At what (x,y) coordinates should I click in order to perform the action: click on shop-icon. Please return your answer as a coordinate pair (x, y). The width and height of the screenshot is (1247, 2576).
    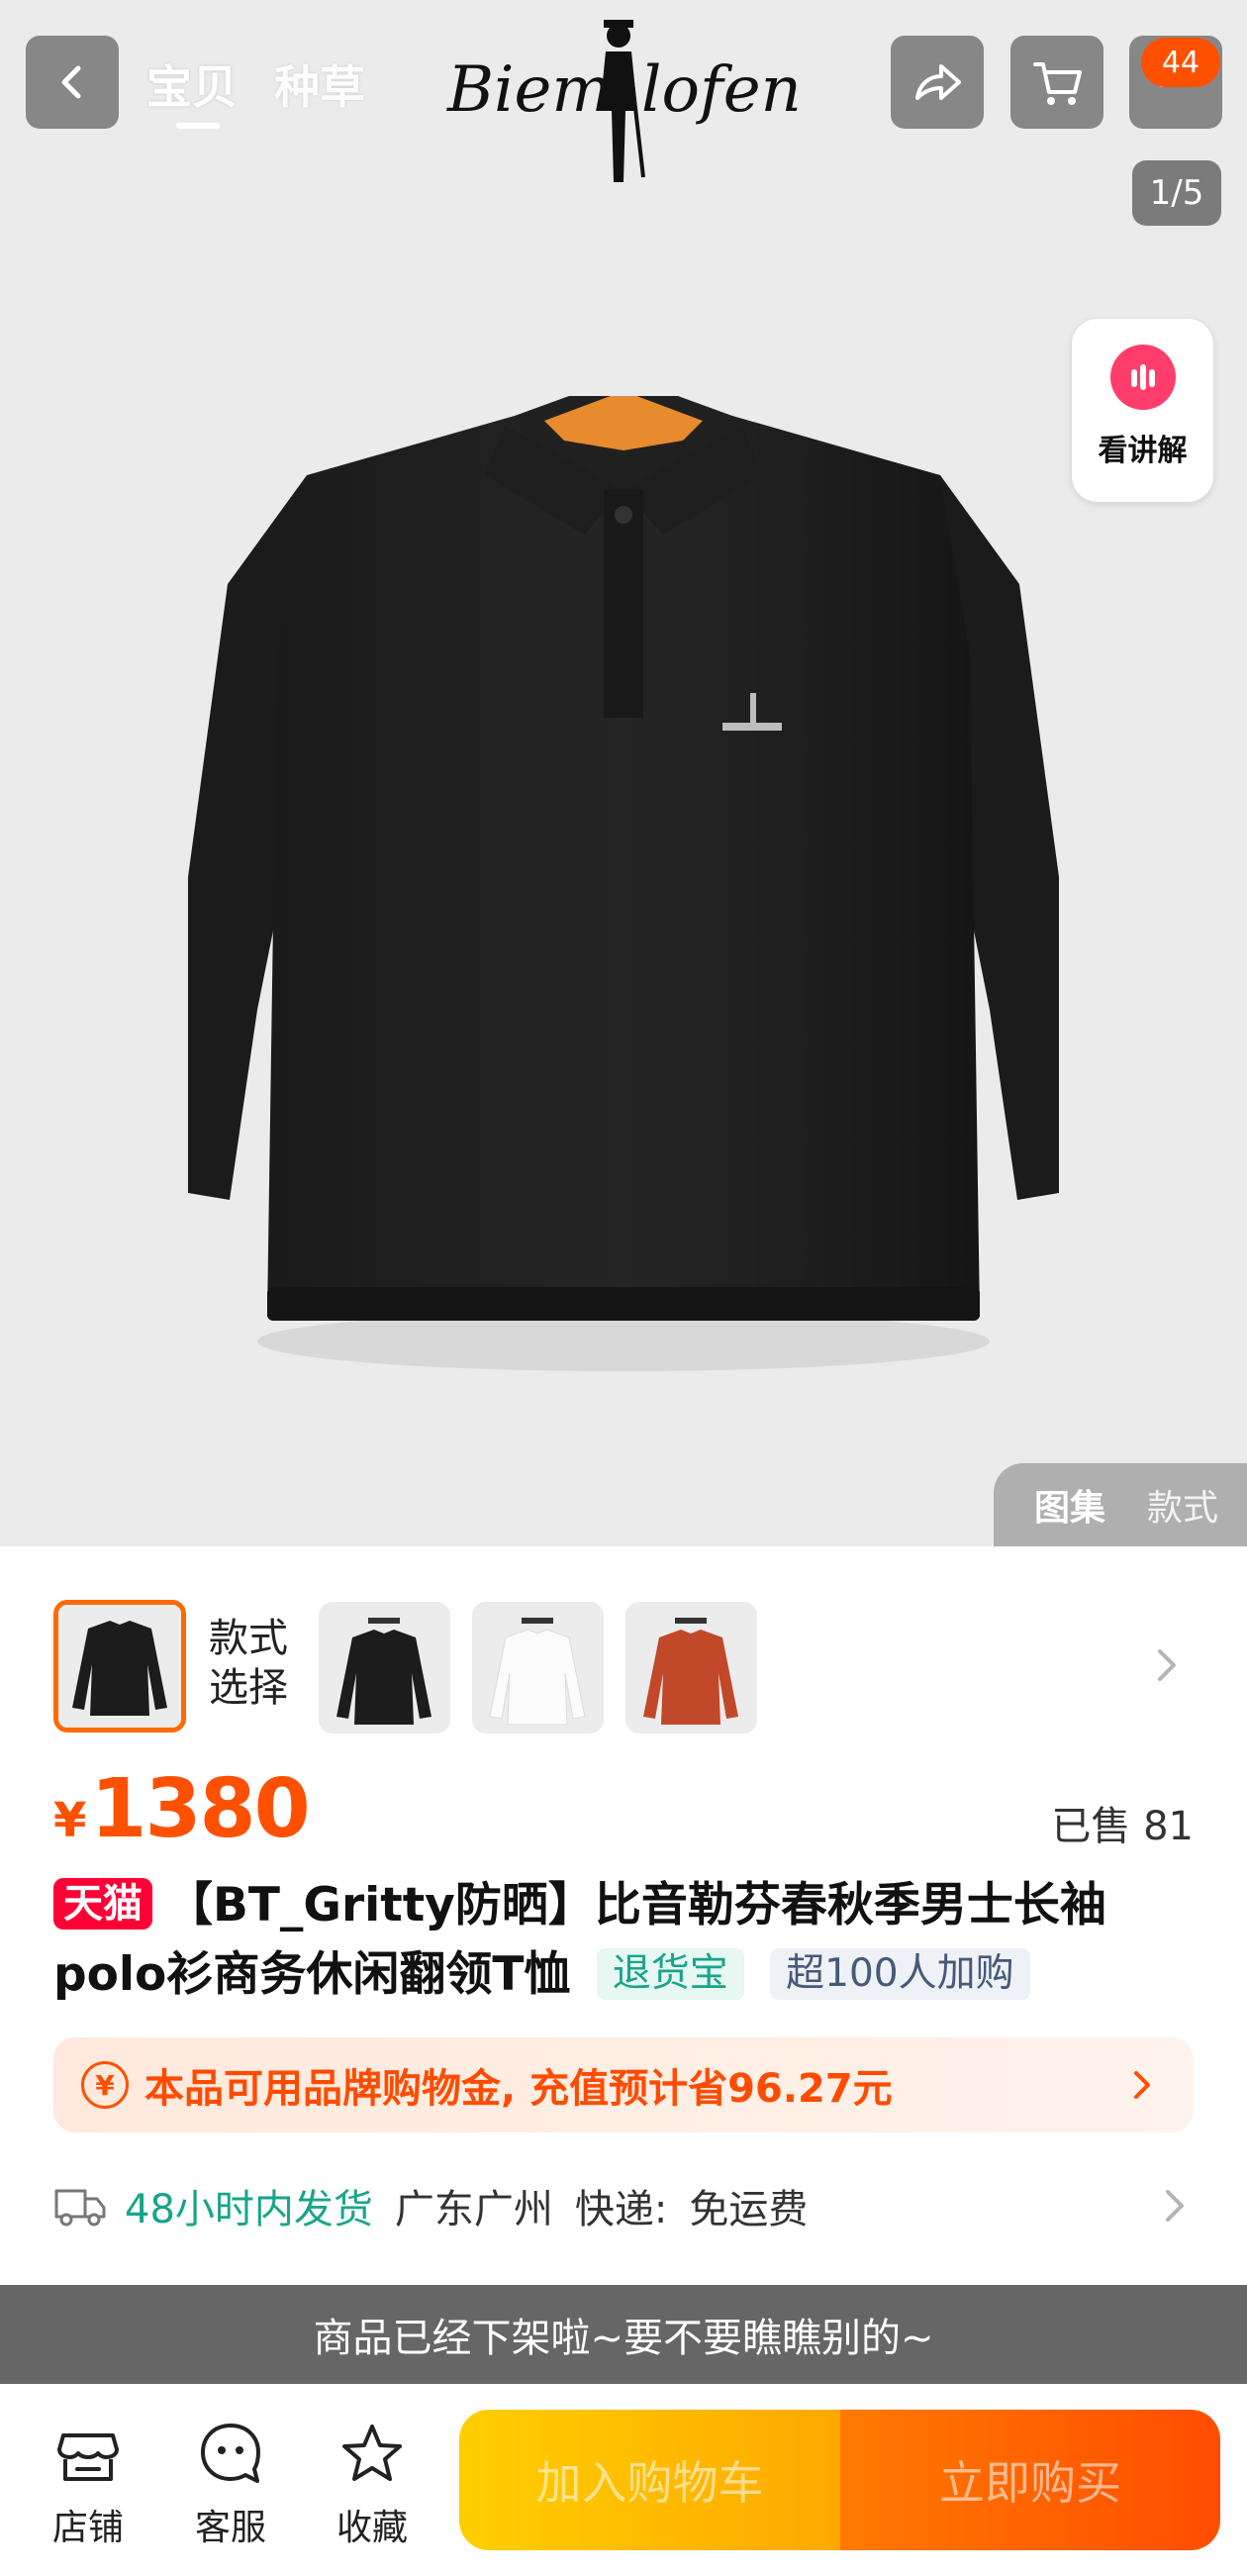
    Looking at the image, I should click on (88, 2457).